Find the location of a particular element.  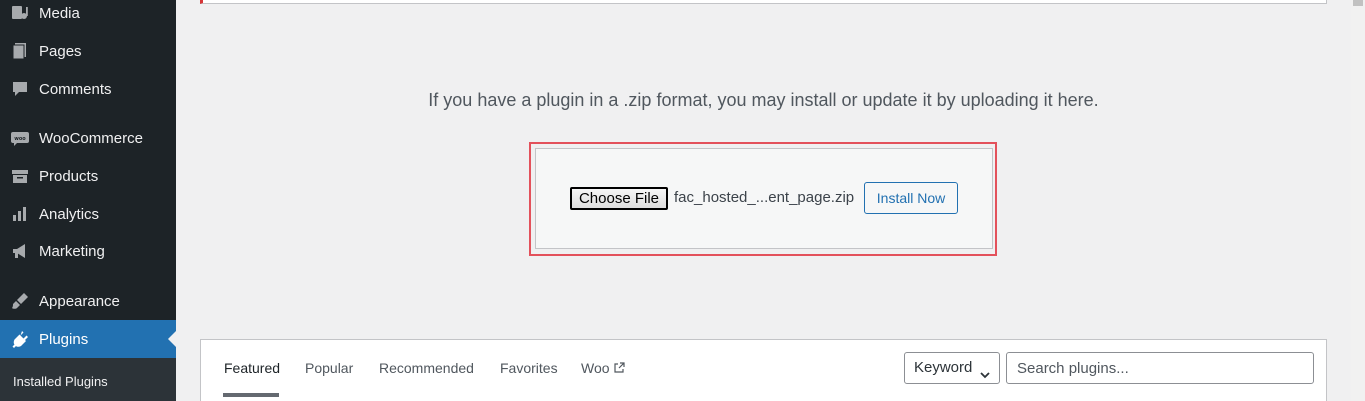

scrollbar-thumb is located at coordinates (1358, 3).